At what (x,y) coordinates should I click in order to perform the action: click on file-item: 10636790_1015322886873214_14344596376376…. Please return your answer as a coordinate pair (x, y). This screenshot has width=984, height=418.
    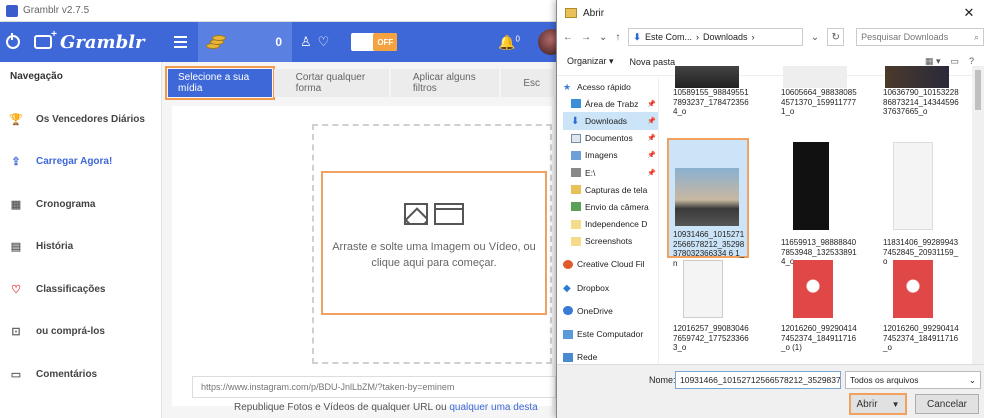
    Looking at the image, I should click on (920, 91).